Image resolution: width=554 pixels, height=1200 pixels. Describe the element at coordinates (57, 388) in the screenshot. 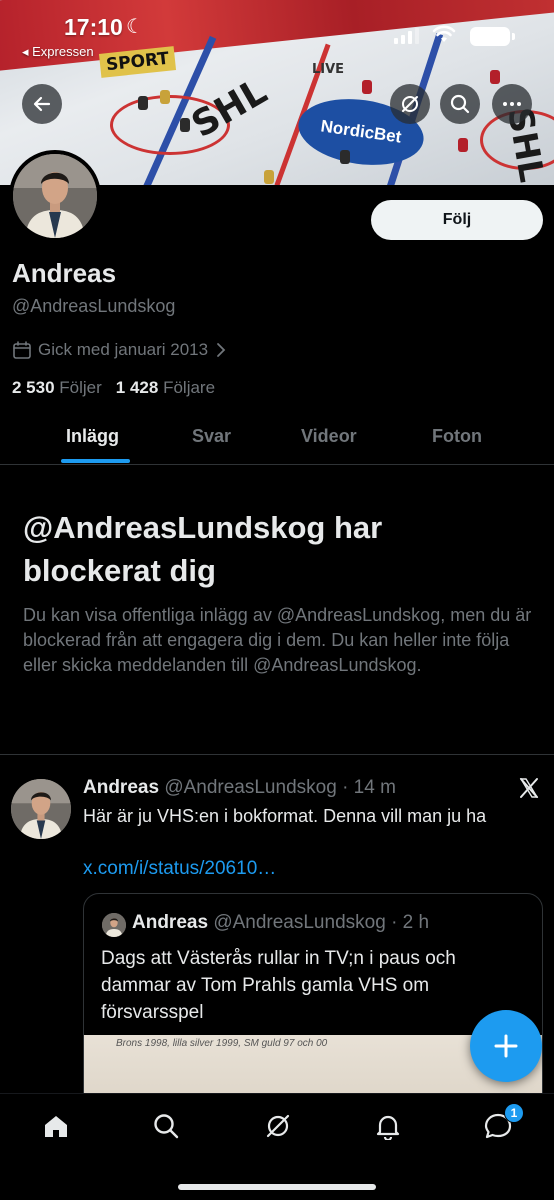

I see `following-link: 2 530 Följer` at that location.